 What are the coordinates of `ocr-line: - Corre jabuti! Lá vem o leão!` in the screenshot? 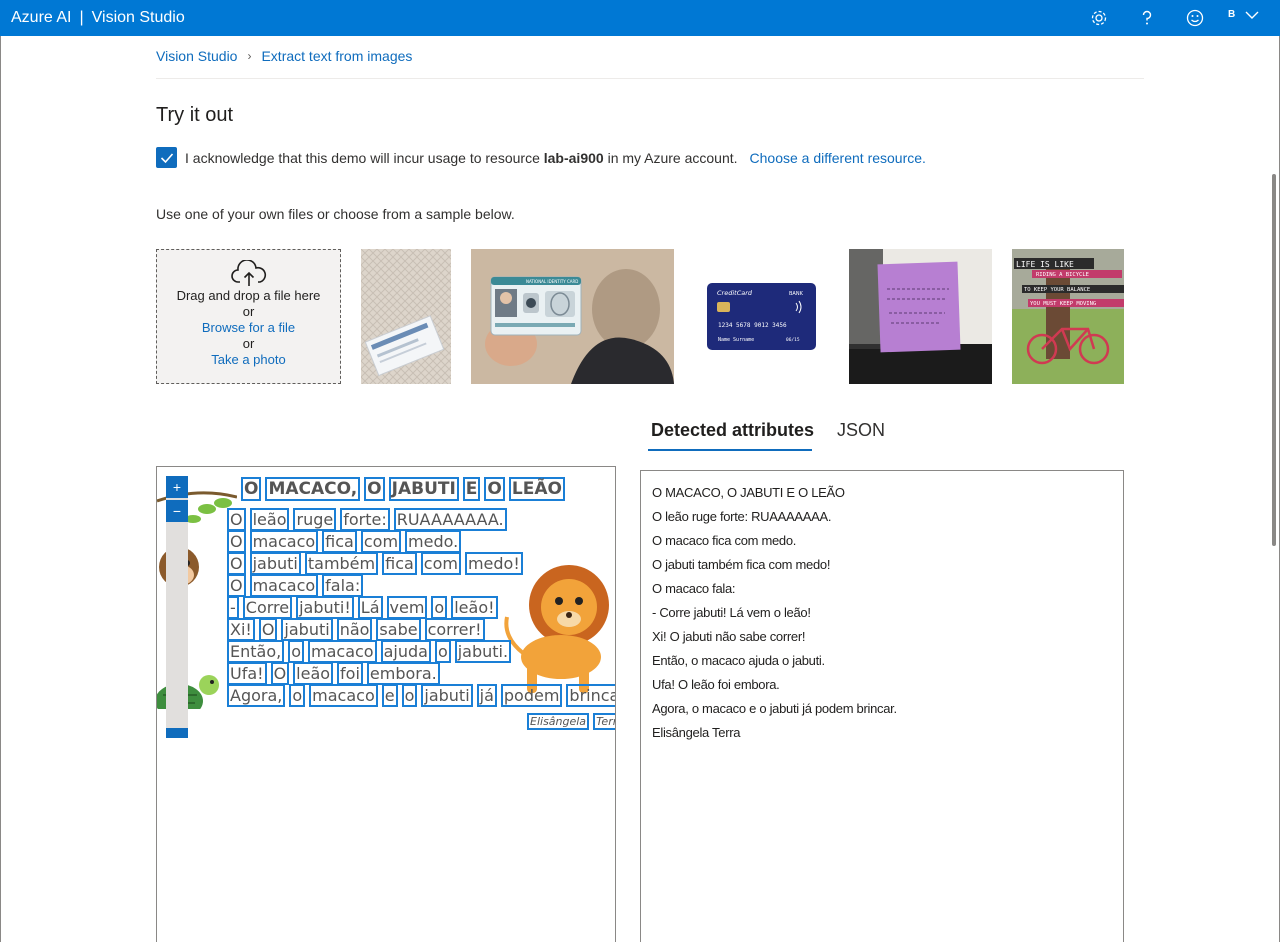 It's located at (364, 607).